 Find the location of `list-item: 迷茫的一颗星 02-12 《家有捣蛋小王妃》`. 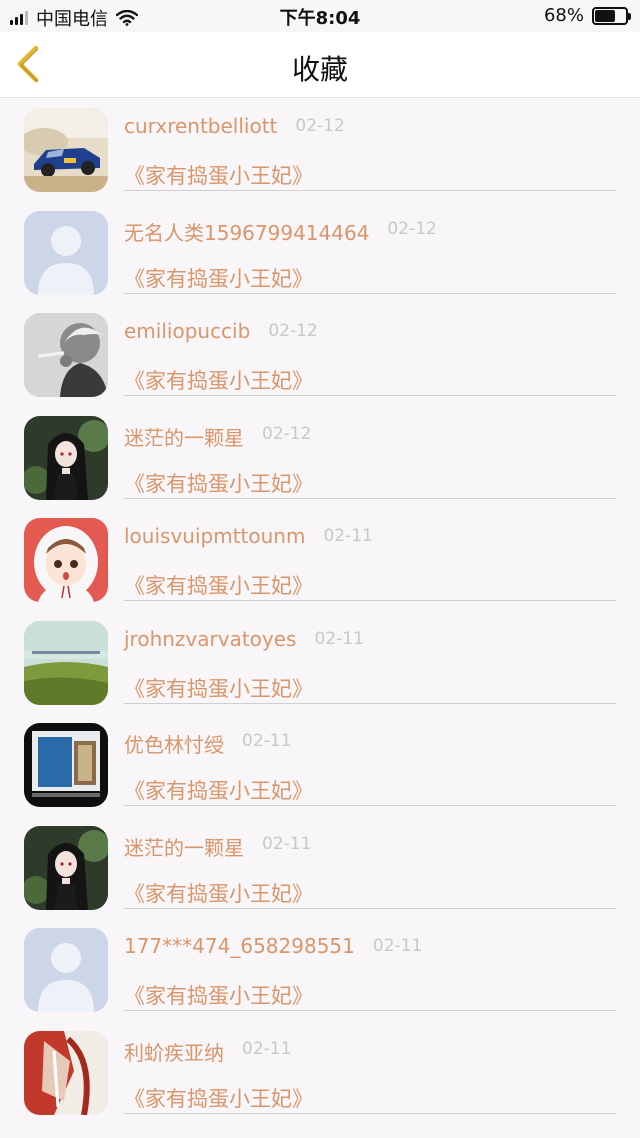

list-item: 迷茫的一颗星 02-12 《家有捣蛋小王妃》 is located at coordinates (320, 457).